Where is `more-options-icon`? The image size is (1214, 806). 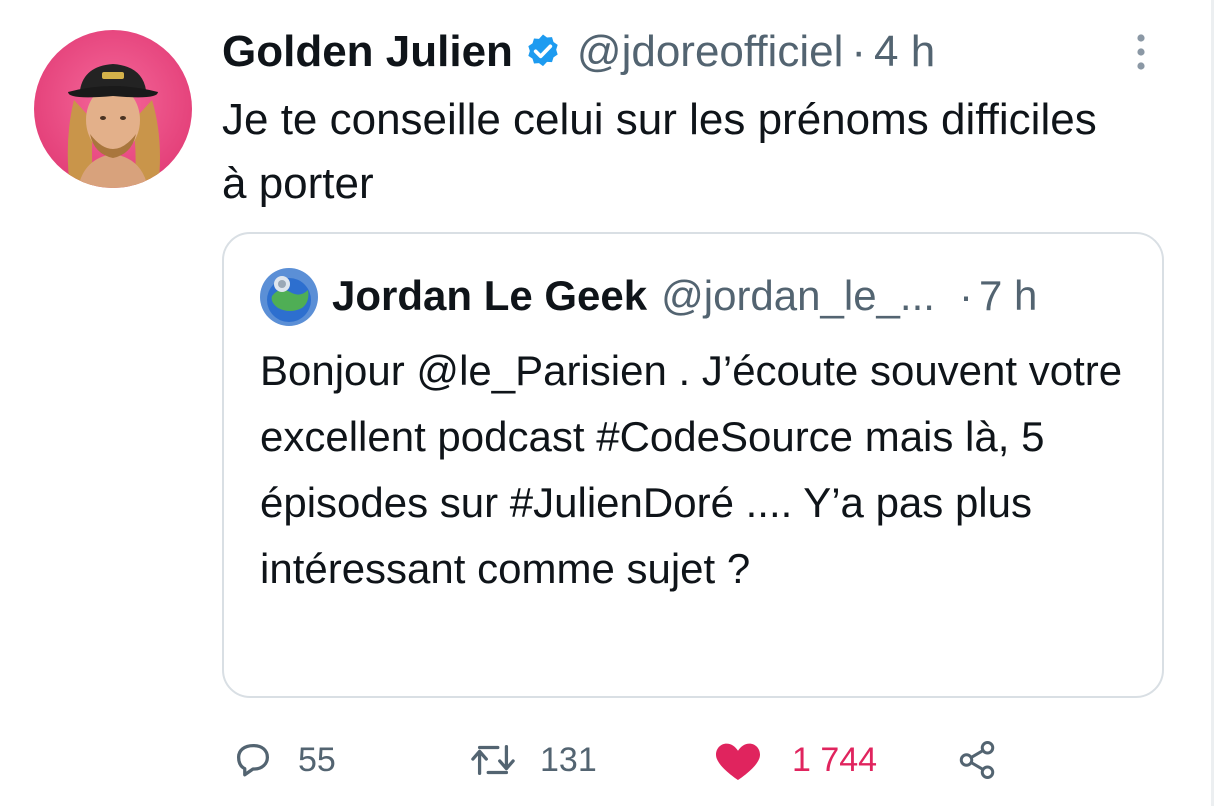
more-options-icon is located at coordinates (1141, 52).